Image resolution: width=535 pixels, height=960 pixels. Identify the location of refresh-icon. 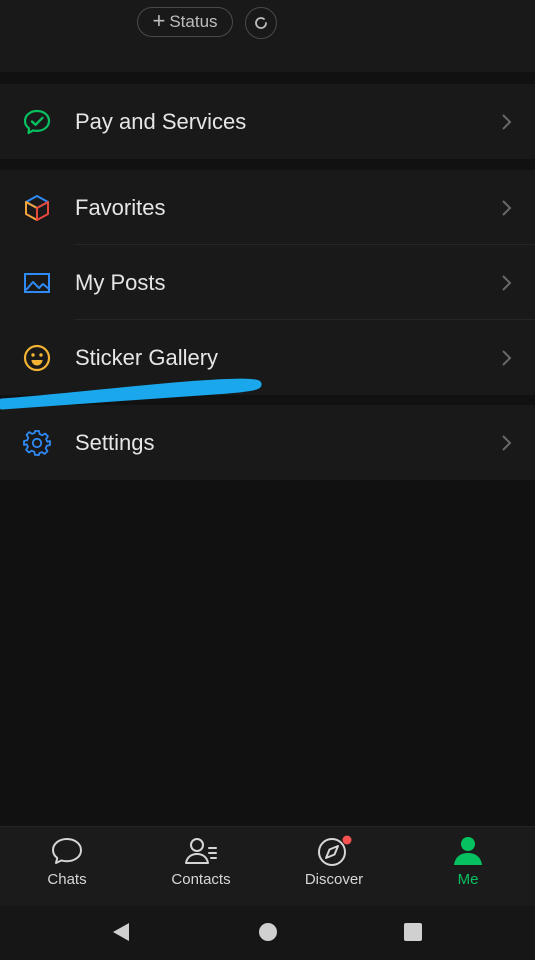
(261, 23).